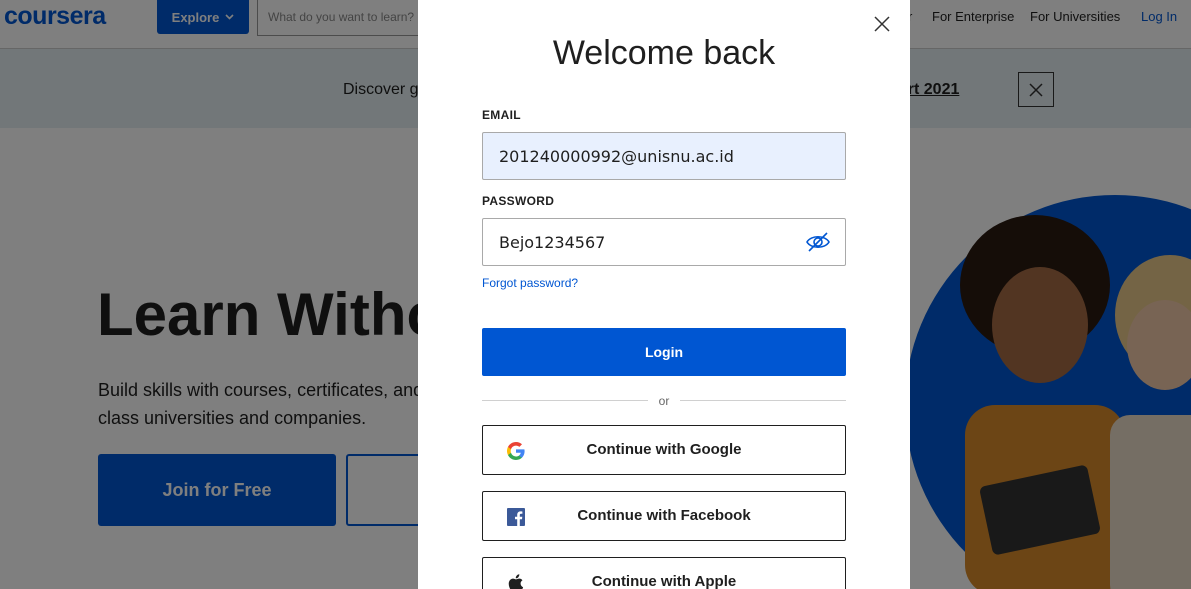 This screenshot has width=1191, height=589. Describe the element at coordinates (664, 53) in the screenshot. I see `modal-title: Welcome back` at that location.